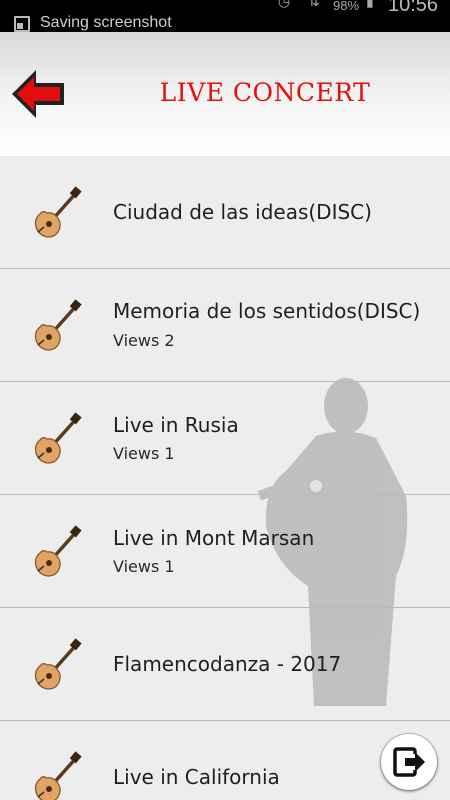 The width and height of the screenshot is (450, 800). What do you see at coordinates (267, 311) in the screenshot?
I see `concert-title: Memoria de los sentidos(DISC)` at bounding box center [267, 311].